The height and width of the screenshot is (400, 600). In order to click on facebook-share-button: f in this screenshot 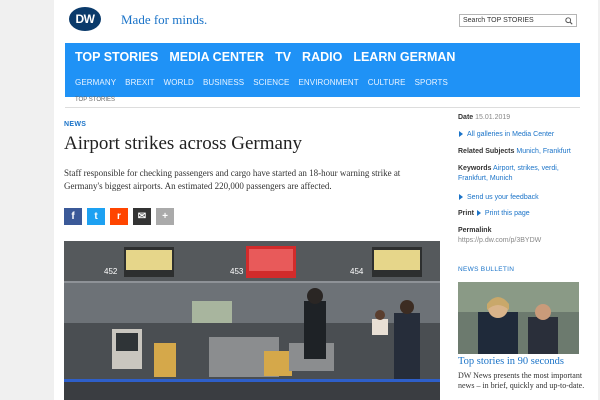, I will do `click(73, 216)`.